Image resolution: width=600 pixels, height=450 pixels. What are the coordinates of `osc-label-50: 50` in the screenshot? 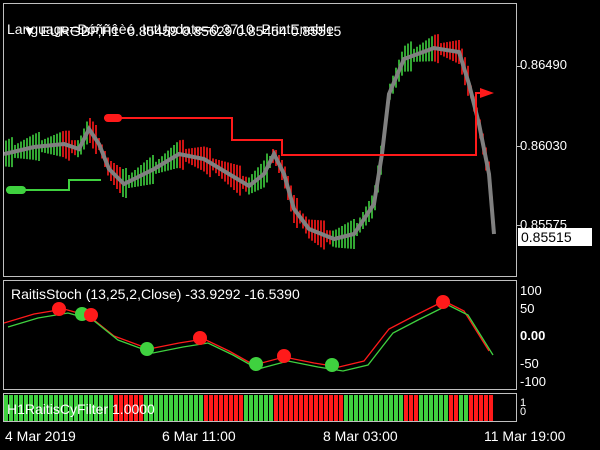 It's located at (527, 308).